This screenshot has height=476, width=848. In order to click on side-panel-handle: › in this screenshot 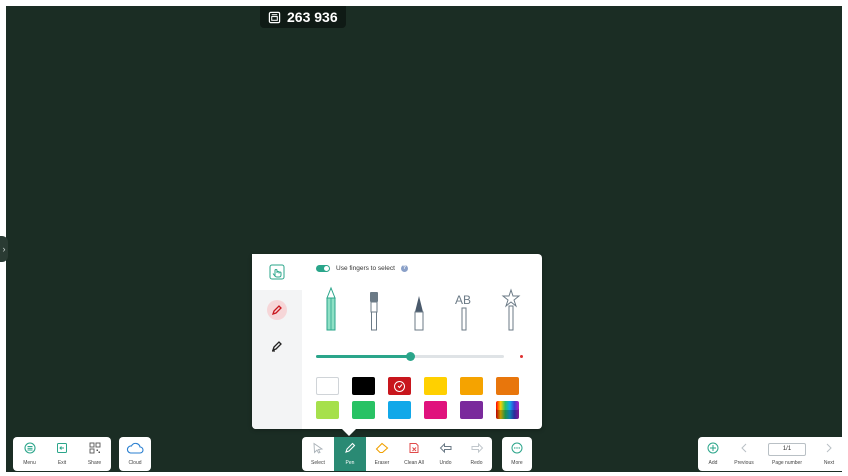, I will do `click(4, 249)`.